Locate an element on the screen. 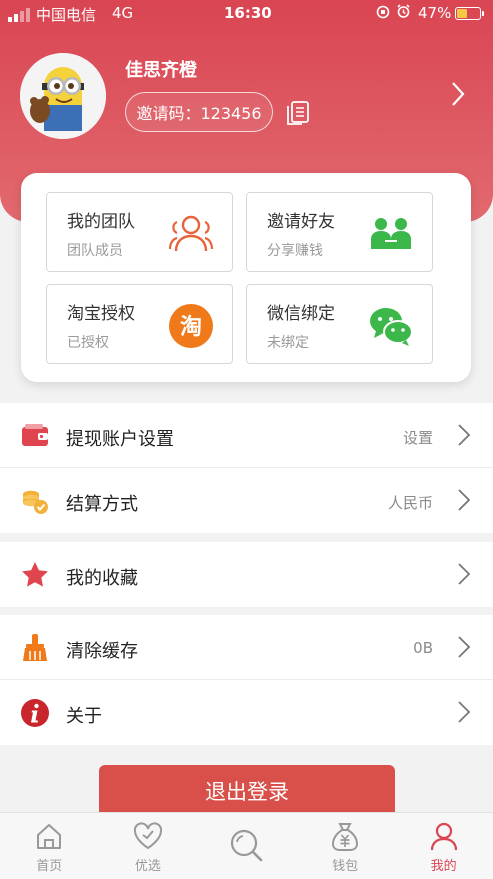  taobao-glyph: 淘 is located at coordinates (191, 327).